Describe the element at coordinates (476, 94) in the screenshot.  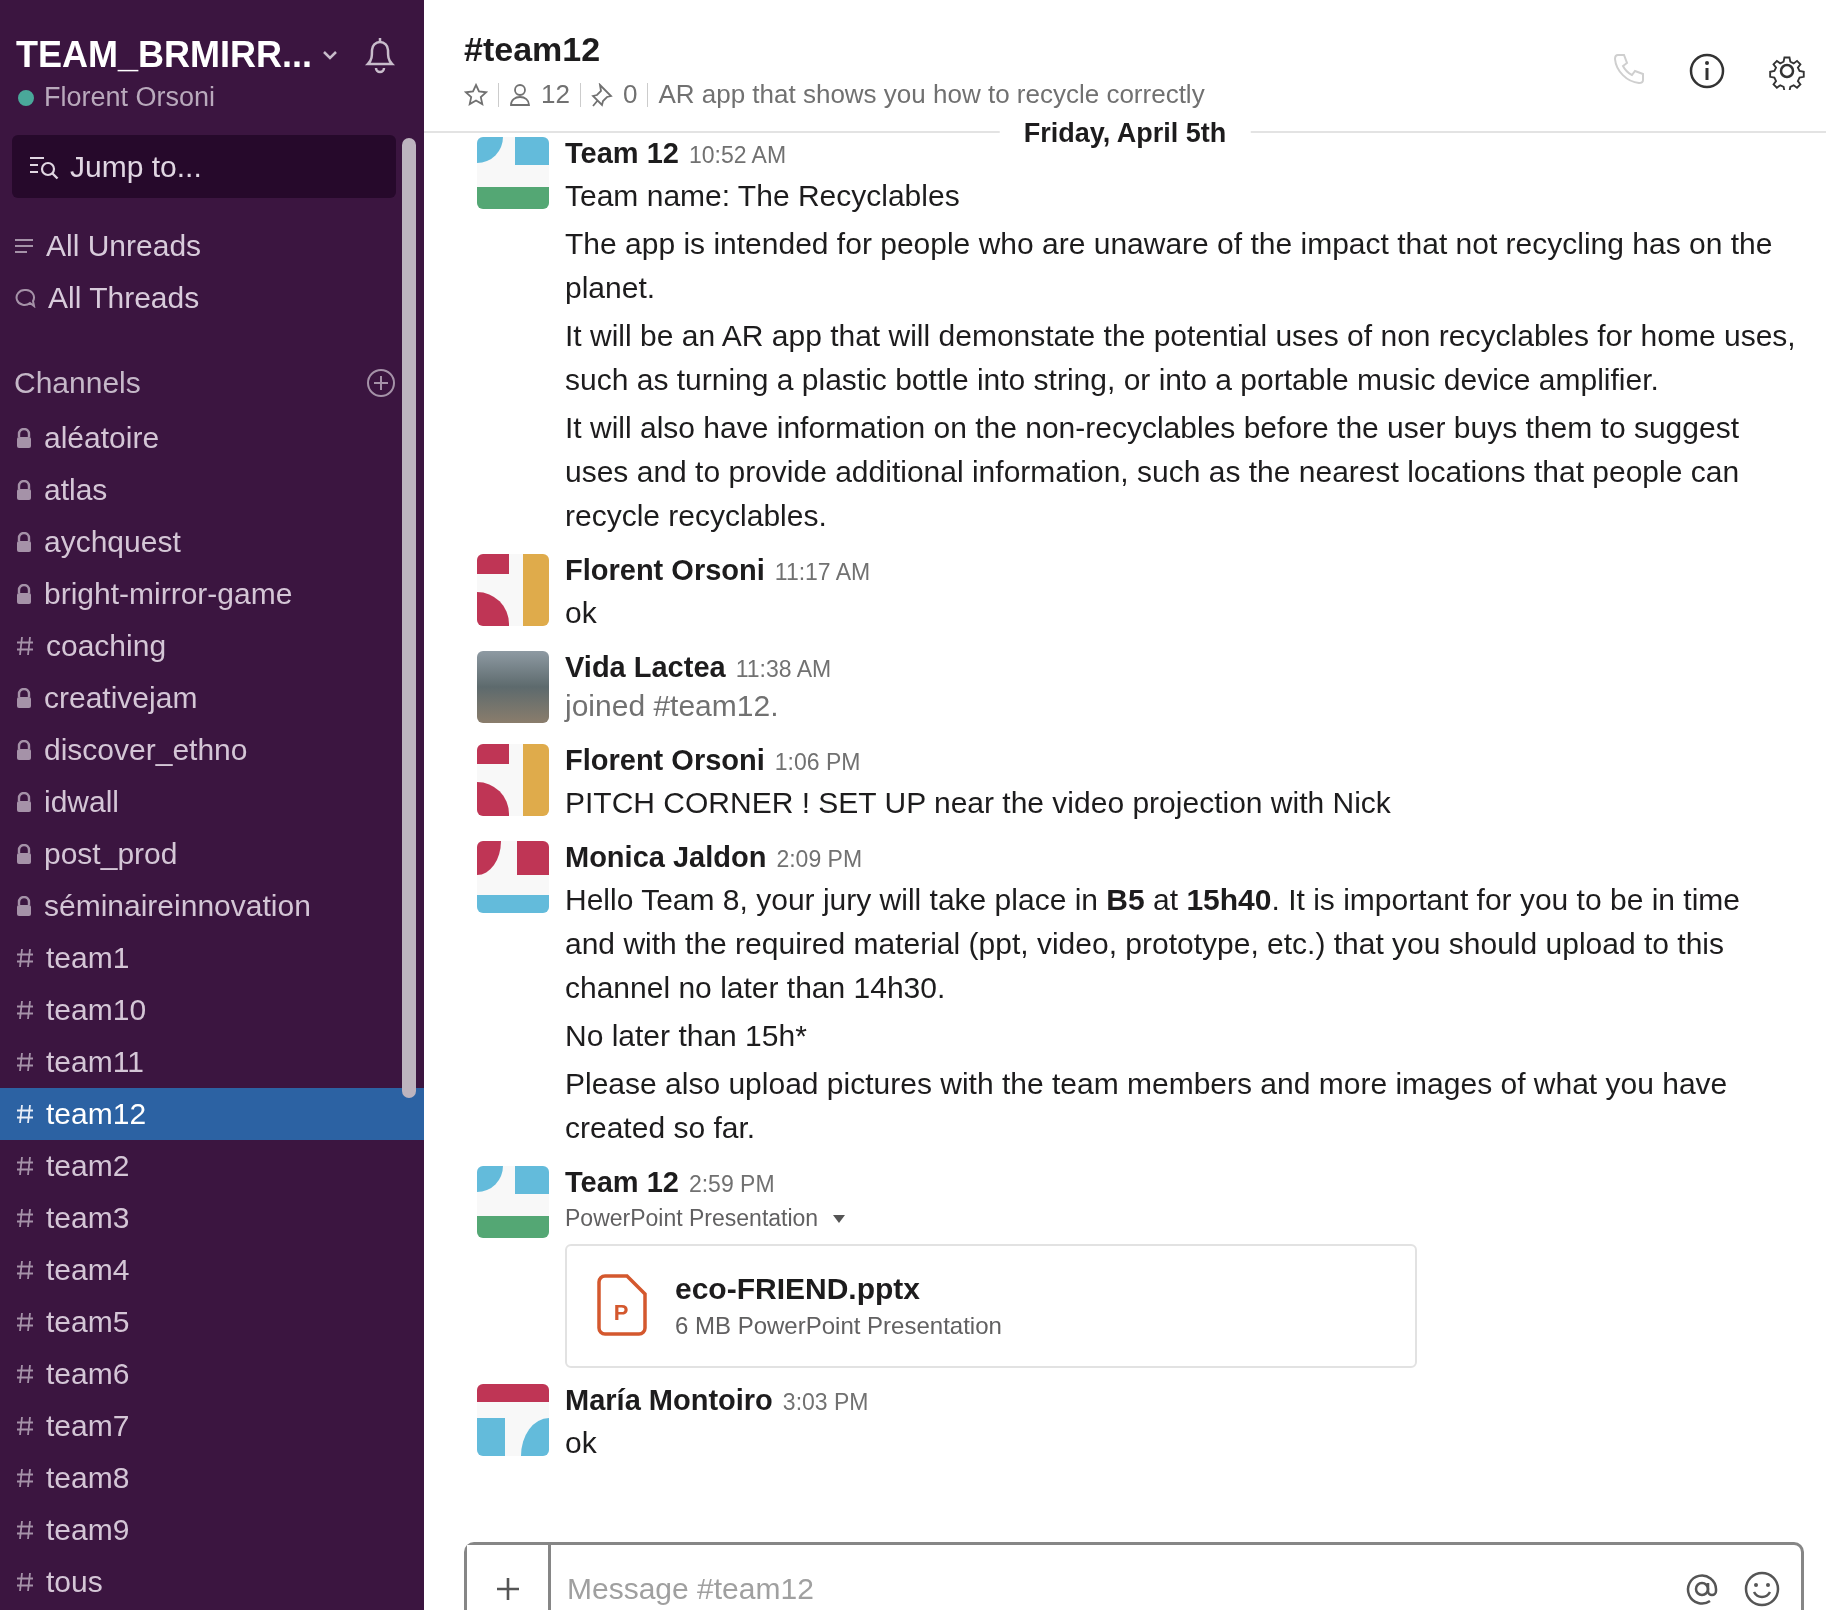
I see `star-icon` at that location.